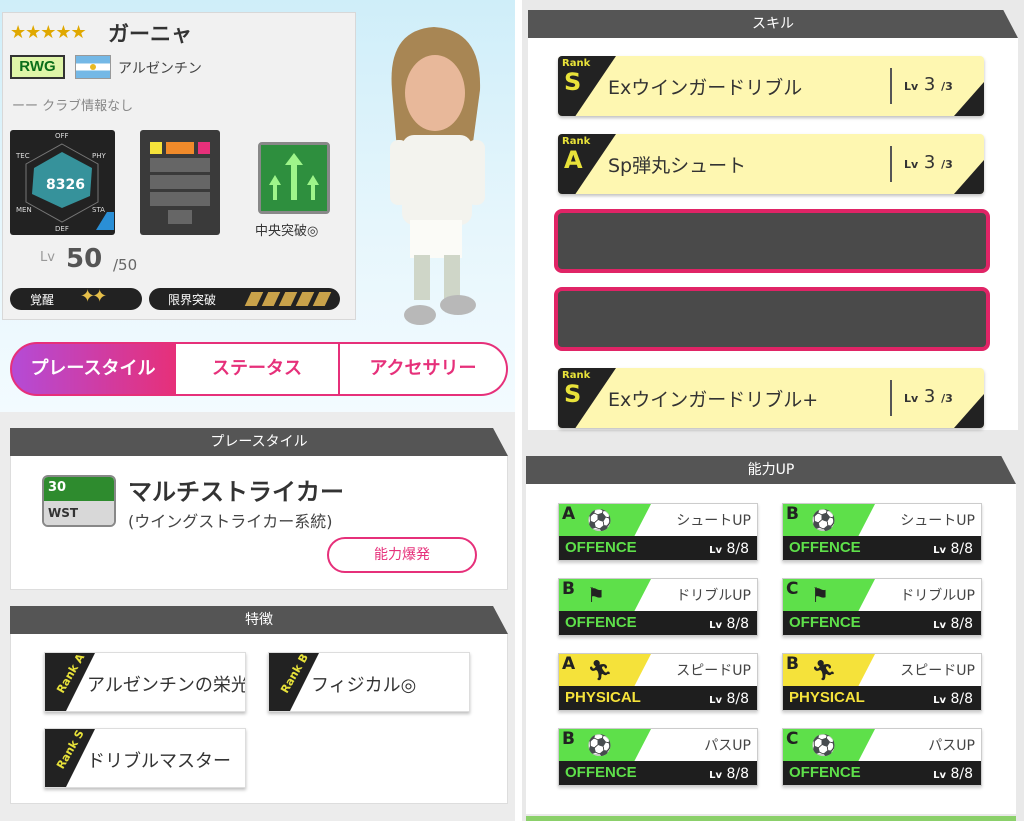 Image resolution: width=1024 pixels, height=821 pixels. What do you see at coordinates (658, 607) in the screenshot?
I see `ability-card: B ⚑ ドリブルUP OFFENCE Lv 8/8` at bounding box center [658, 607].